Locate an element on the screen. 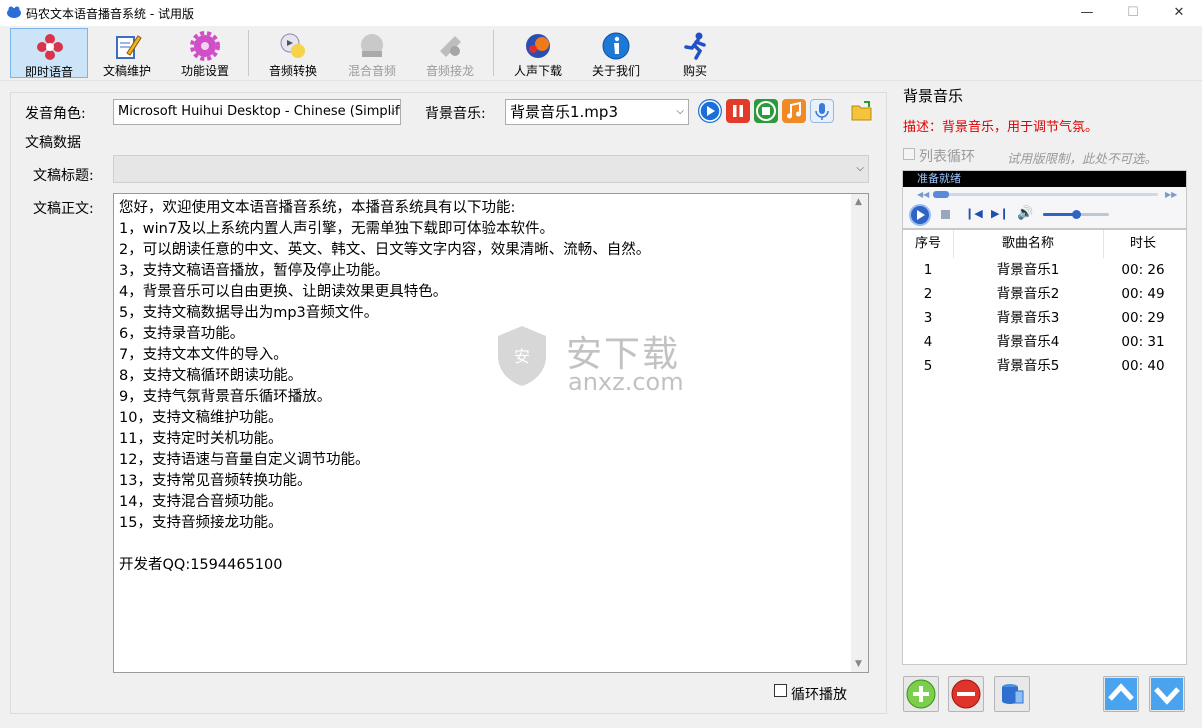 Image resolution: width=1202 pixels, height=728 pixels. volume-thumb is located at coordinates (1076, 214).